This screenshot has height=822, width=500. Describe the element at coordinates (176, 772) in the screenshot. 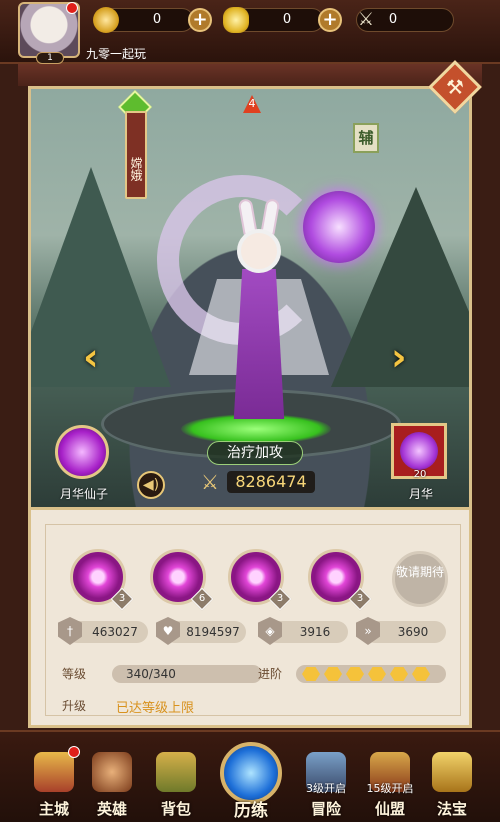

I see `bag-icon` at that location.